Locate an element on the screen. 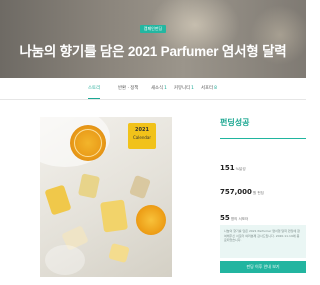 The height and width of the screenshot is (285, 320). supporter-count-unit: 명의 서포터 is located at coordinates (239, 219).